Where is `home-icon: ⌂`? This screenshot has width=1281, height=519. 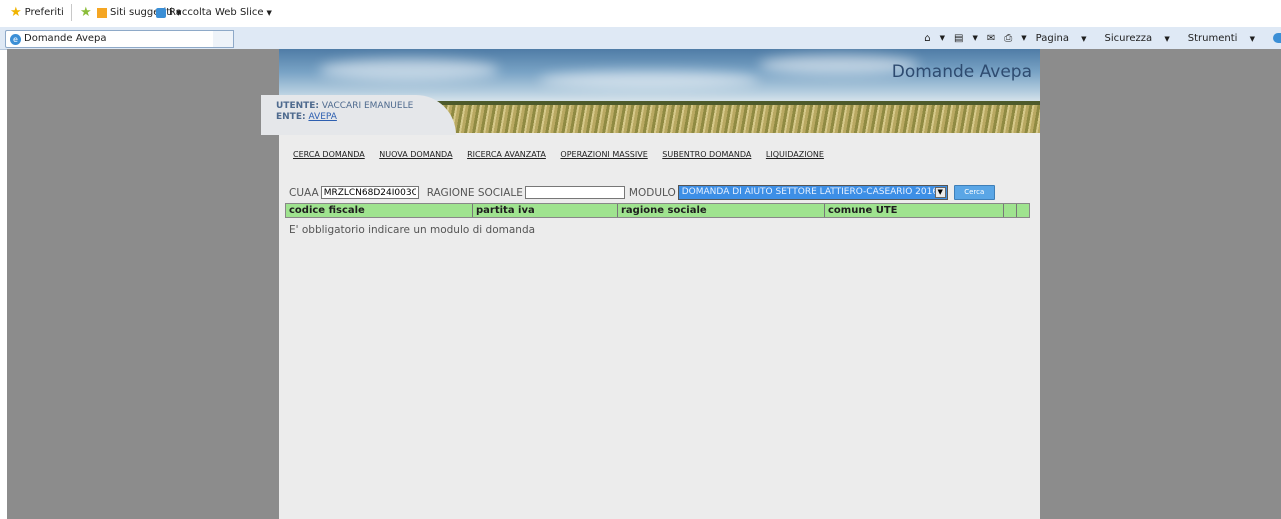
home-icon: ⌂ is located at coordinates (927, 38).